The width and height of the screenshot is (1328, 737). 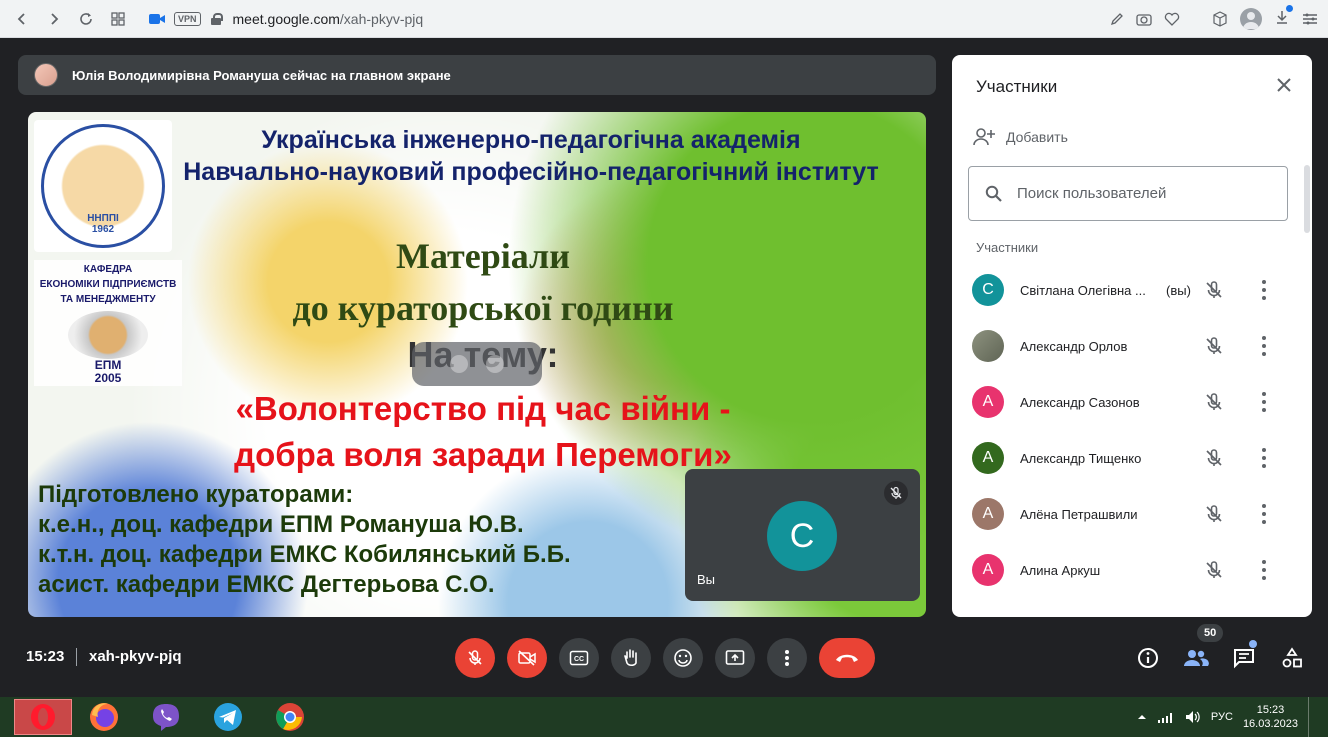 I want to click on search-input, so click(x=1137, y=193).